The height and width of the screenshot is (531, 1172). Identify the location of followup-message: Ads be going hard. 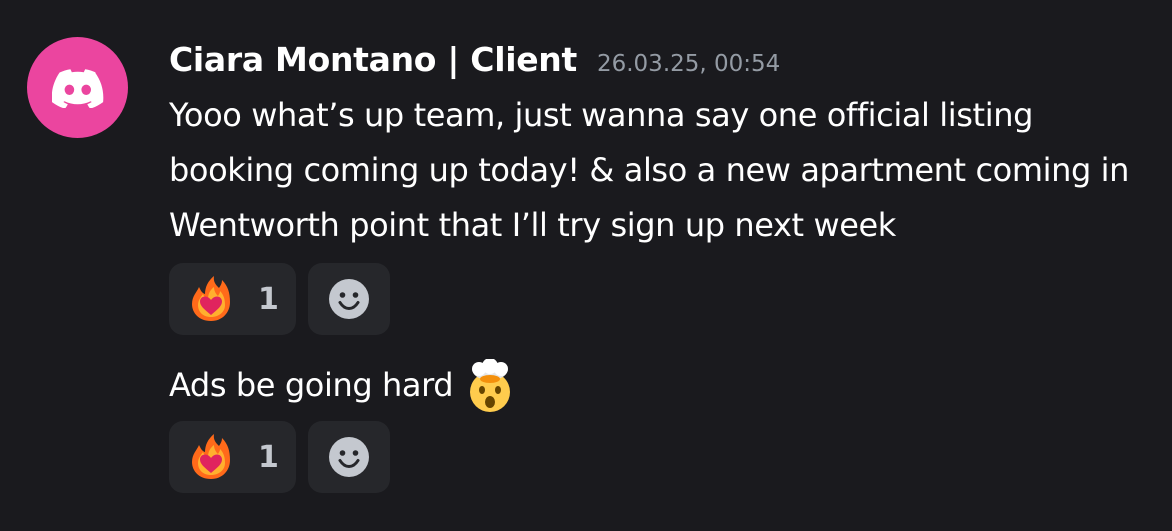
(469, 385).